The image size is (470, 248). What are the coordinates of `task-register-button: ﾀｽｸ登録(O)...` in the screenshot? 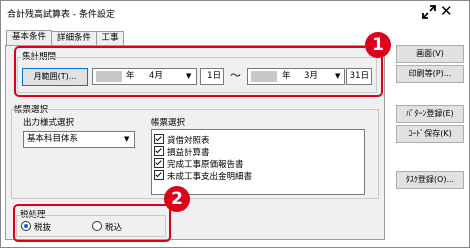 It's located at (430, 180).